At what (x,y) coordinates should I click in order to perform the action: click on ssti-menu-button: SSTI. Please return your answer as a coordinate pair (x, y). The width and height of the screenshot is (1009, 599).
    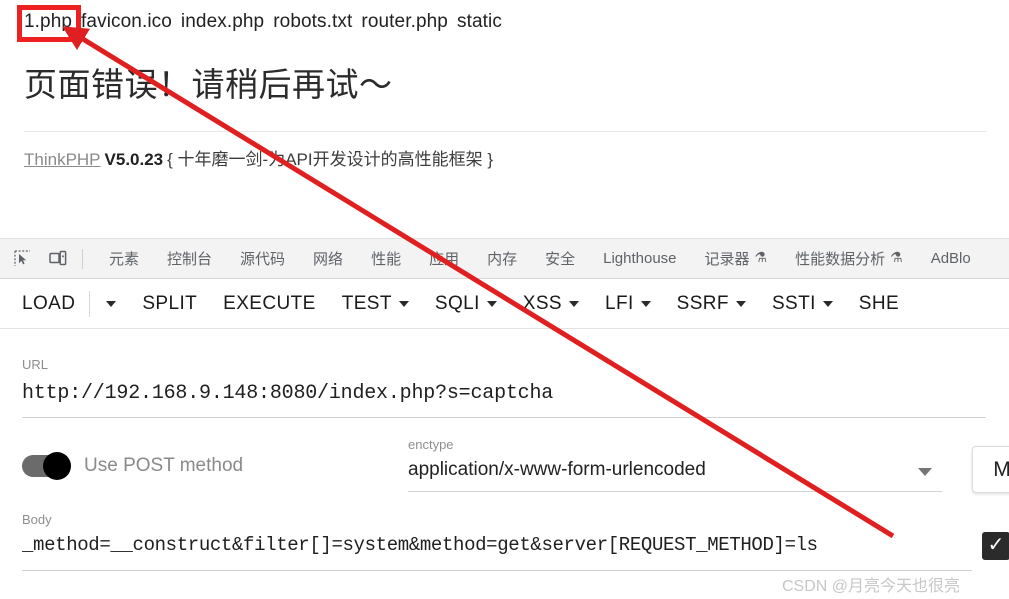
    Looking at the image, I should click on (815, 304).